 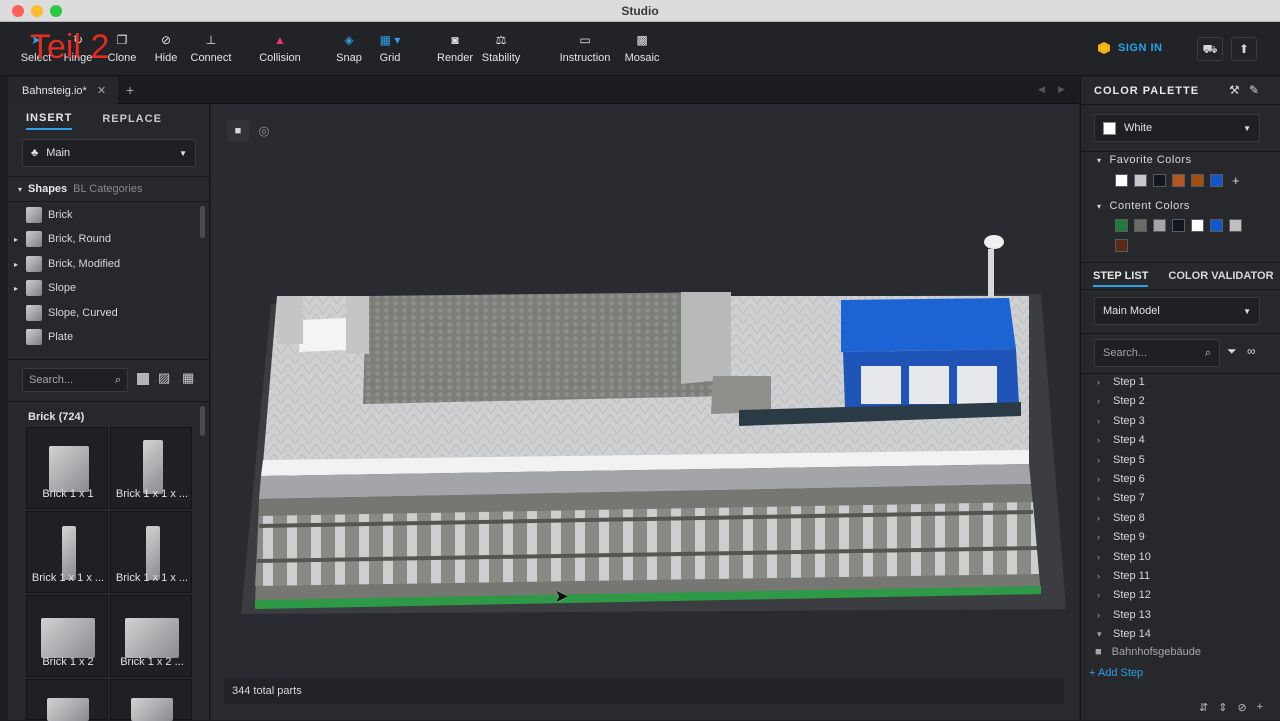 What do you see at coordinates (103, 313) in the screenshot?
I see `category-slope-curved: Slope, Curved` at bounding box center [103, 313].